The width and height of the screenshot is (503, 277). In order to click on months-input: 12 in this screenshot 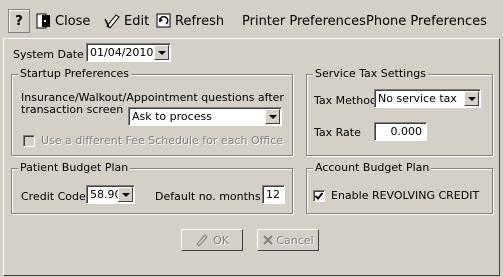, I will do `click(273, 194)`.